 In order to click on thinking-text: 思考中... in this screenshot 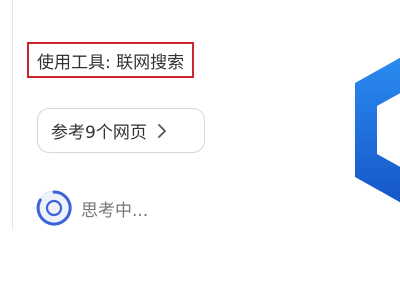, I will do `click(115, 210)`.